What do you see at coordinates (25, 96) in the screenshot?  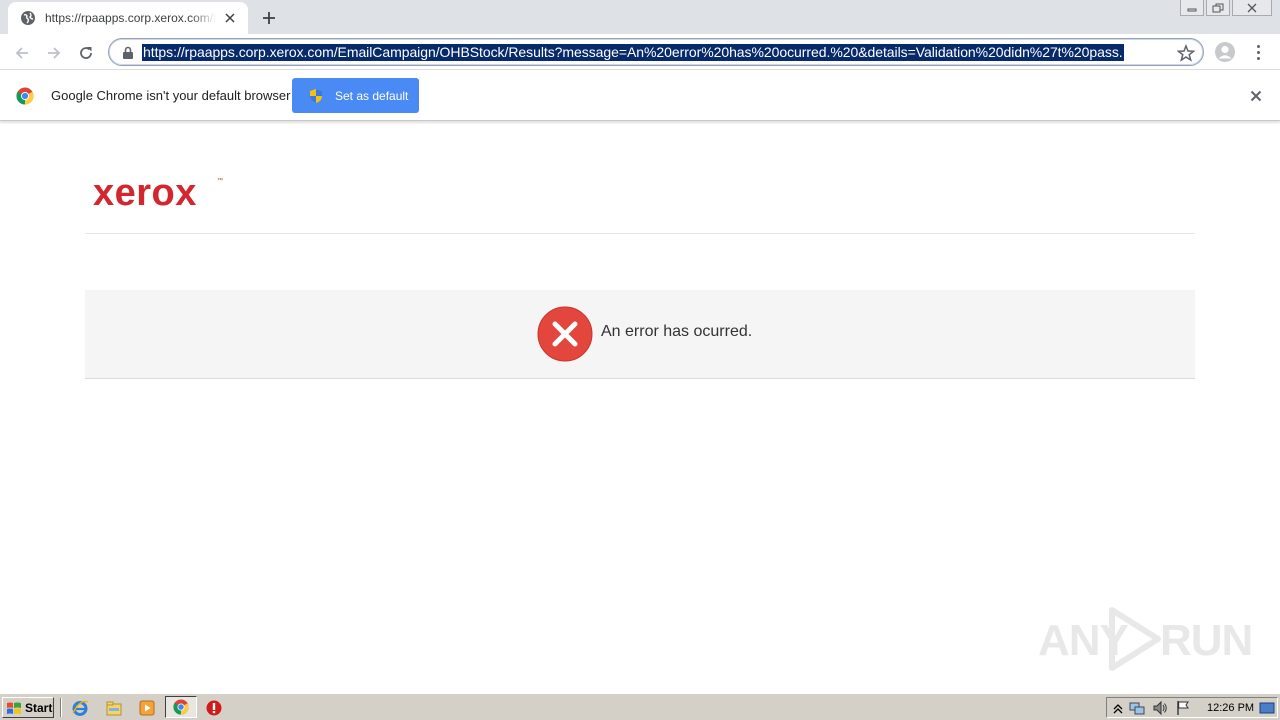 I see `chrome-logo-icon` at bounding box center [25, 96].